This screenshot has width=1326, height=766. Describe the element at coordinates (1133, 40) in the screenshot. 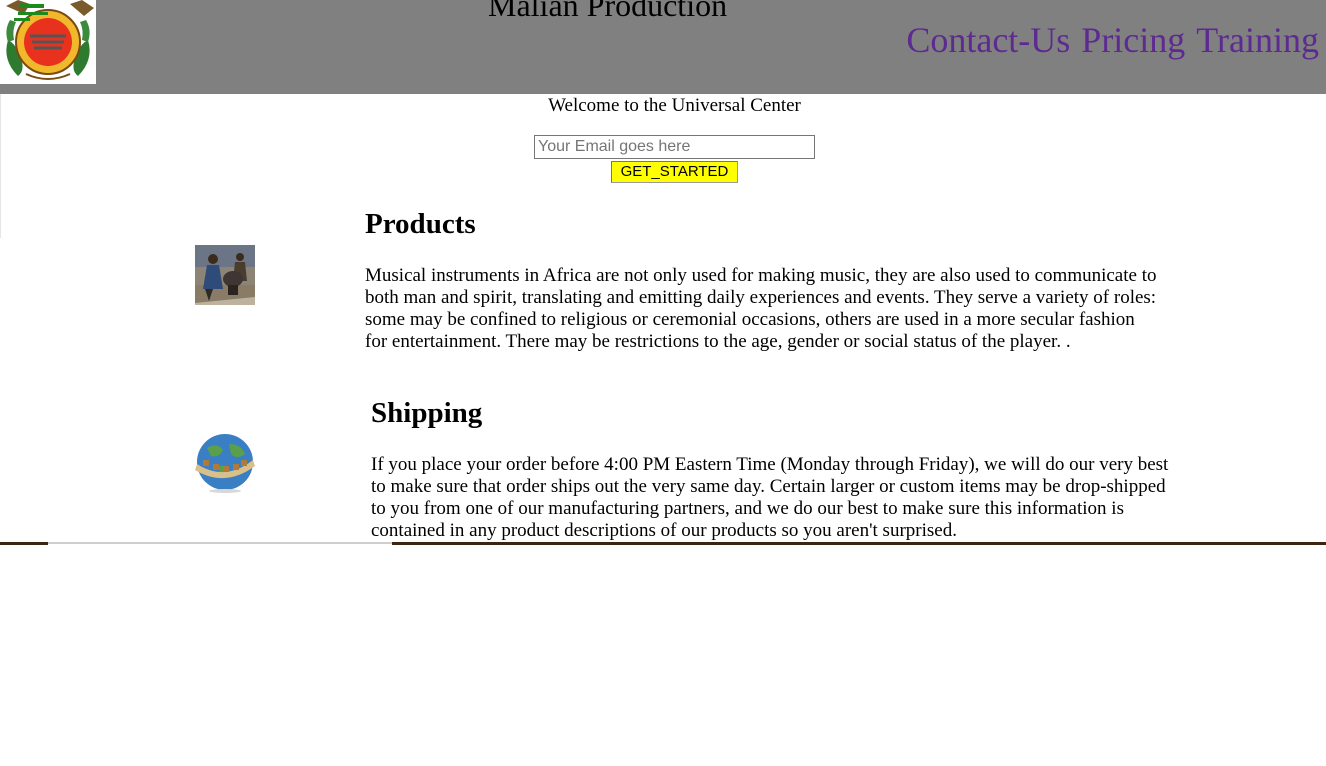

I see `nav-pricing: Pricing` at that location.